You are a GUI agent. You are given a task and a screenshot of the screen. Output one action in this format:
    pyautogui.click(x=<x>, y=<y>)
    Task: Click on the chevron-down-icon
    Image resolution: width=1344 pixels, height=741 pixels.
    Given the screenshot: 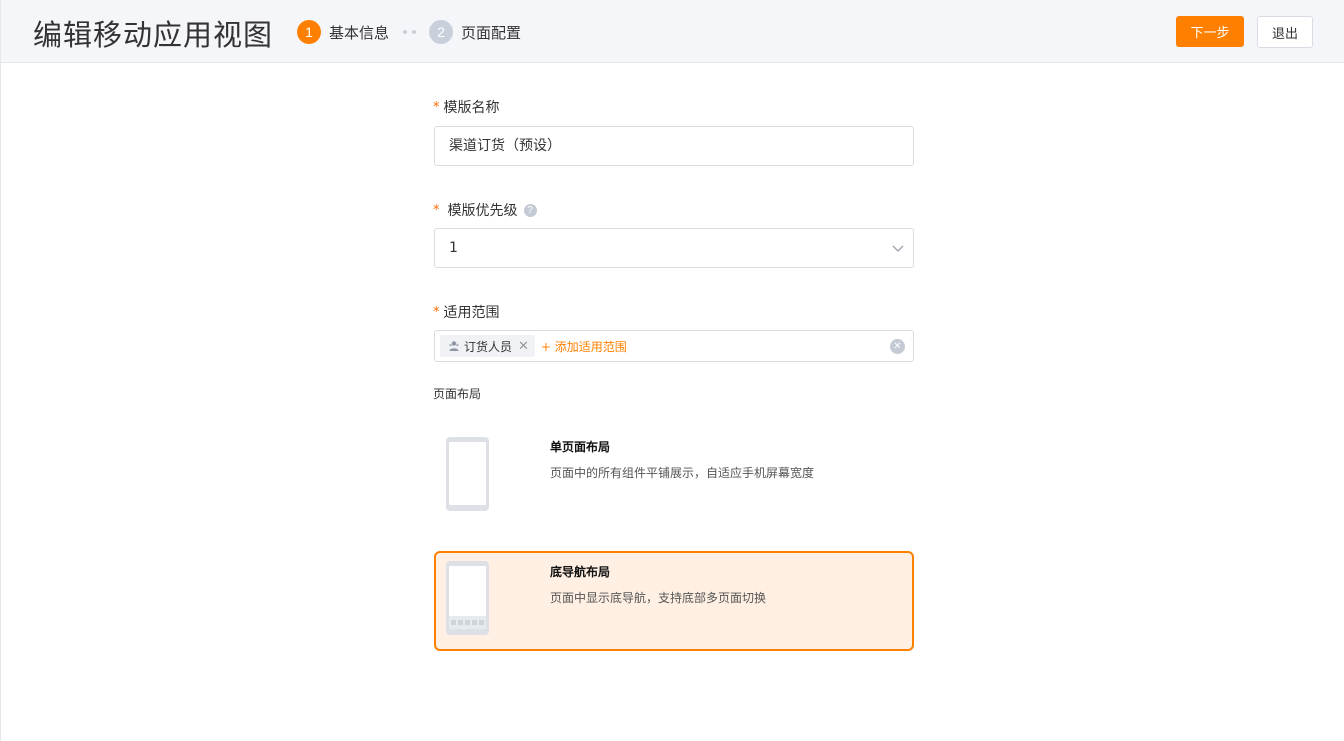 What is the action you would take?
    pyautogui.click(x=898, y=248)
    